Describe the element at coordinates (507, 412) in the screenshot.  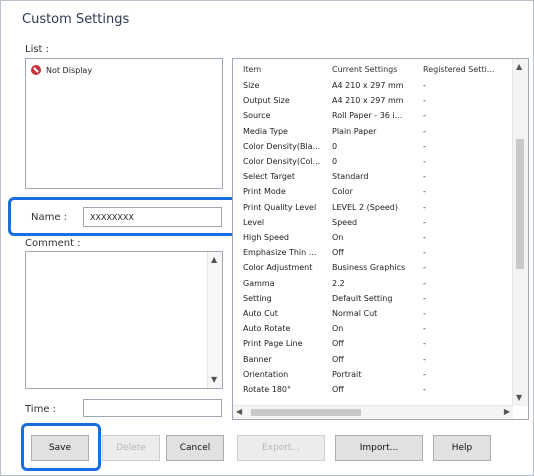
I see `scroll-right-icon: ▶` at that location.